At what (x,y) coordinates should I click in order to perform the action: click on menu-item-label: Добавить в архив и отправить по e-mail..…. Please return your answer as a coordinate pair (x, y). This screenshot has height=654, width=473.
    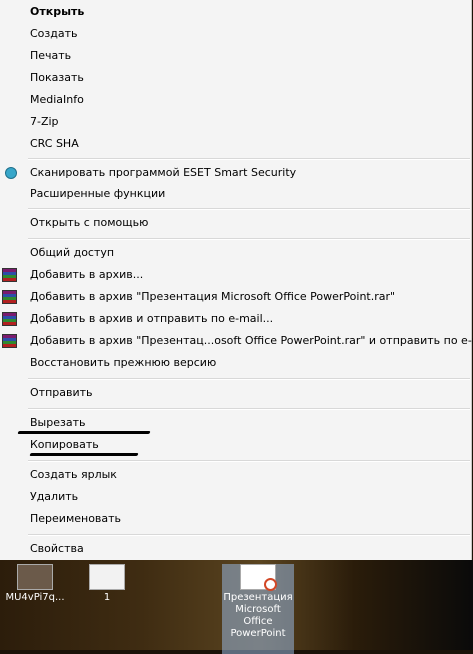
    Looking at the image, I should click on (152, 318).